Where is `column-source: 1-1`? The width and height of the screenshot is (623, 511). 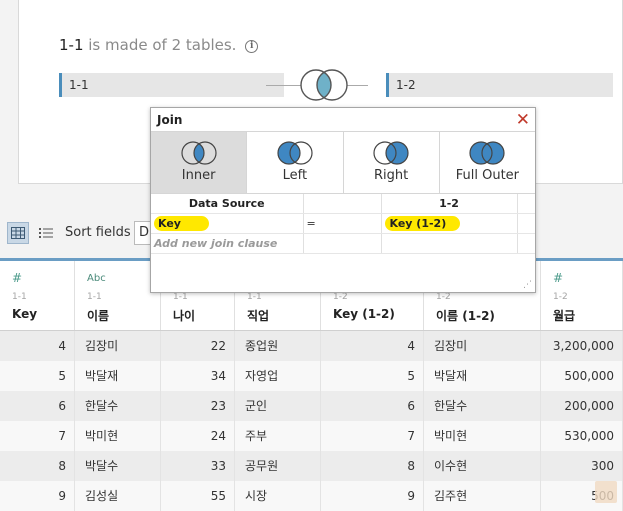 column-source: 1-1 is located at coordinates (19, 297).